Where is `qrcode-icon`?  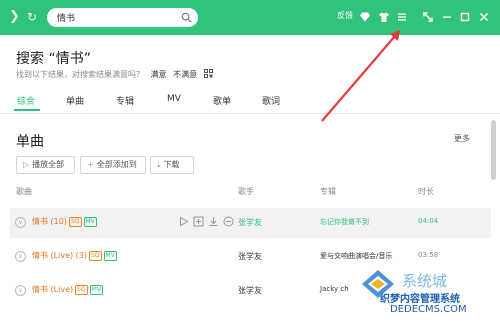
qrcode-icon is located at coordinates (208, 73).